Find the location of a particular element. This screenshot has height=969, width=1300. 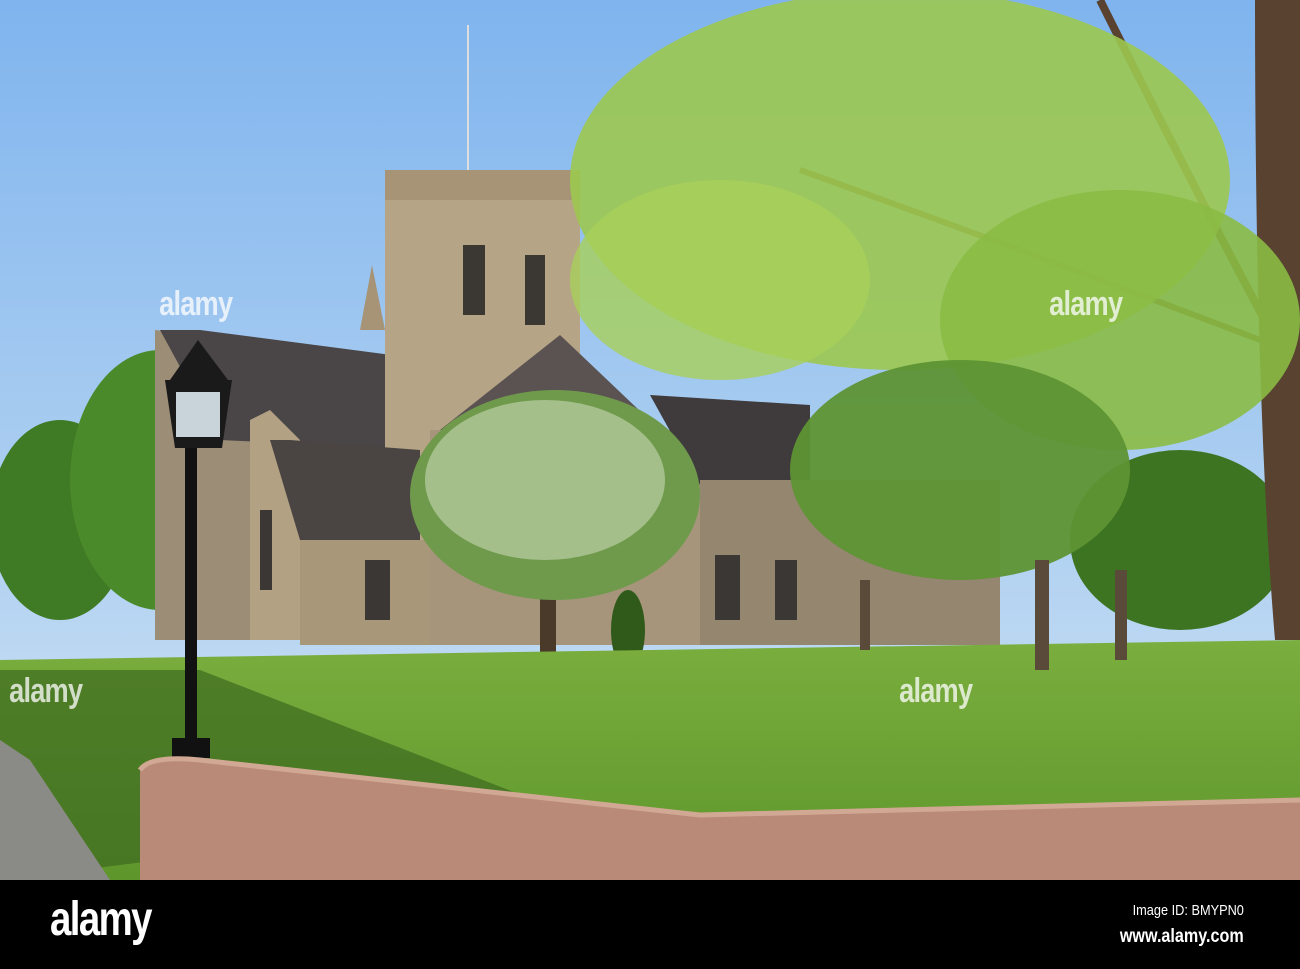

footer-bar: alamy Image ID: BMYPN0 www.alamy.com is located at coordinates (650, 924).